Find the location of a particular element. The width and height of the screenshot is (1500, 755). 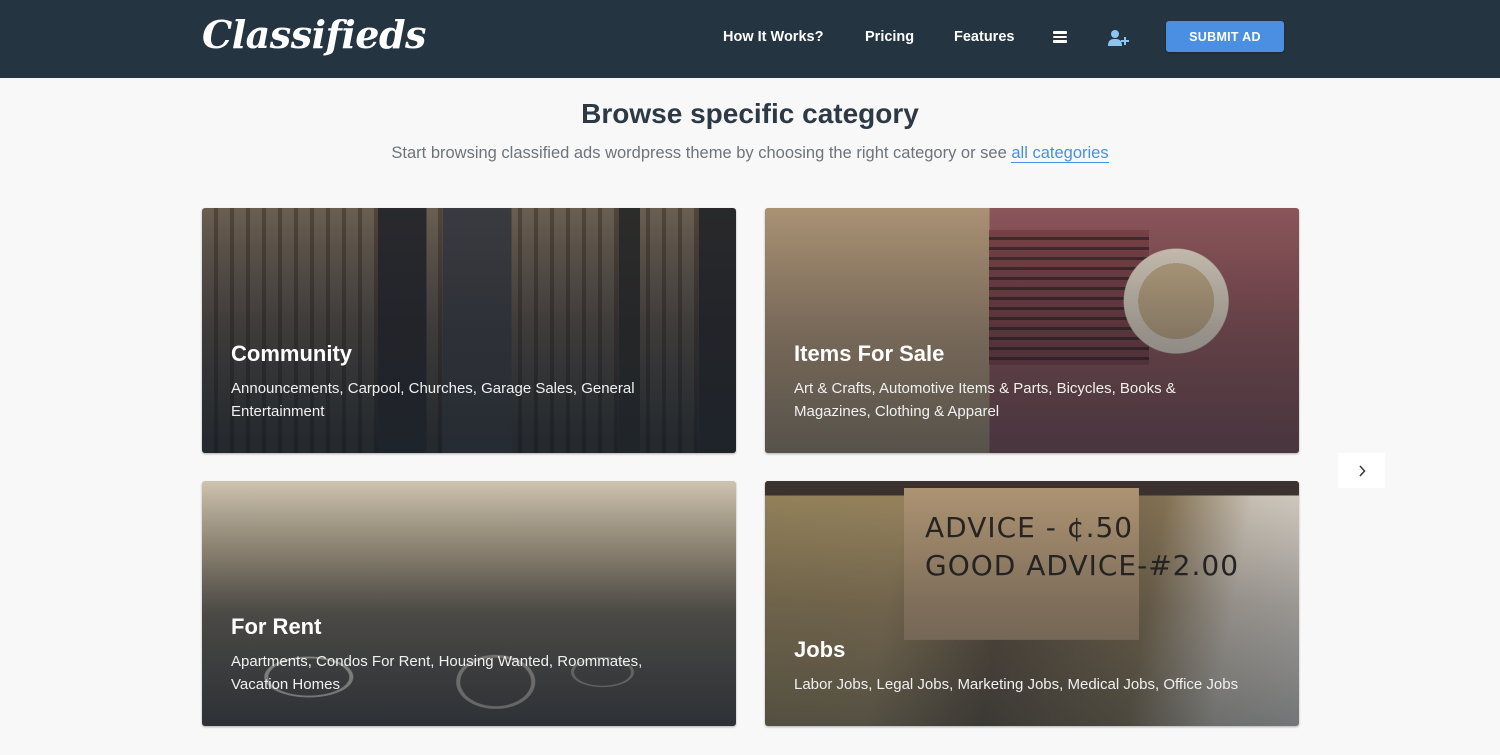

nav-how-it-works: How It Works? is located at coordinates (773, 37).